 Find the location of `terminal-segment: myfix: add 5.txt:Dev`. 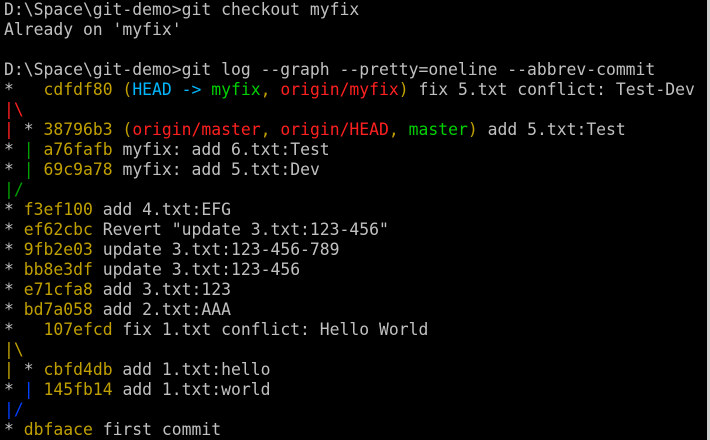

terminal-segment: myfix: add 5.txt:Dev is located at coordinates (216, 169).